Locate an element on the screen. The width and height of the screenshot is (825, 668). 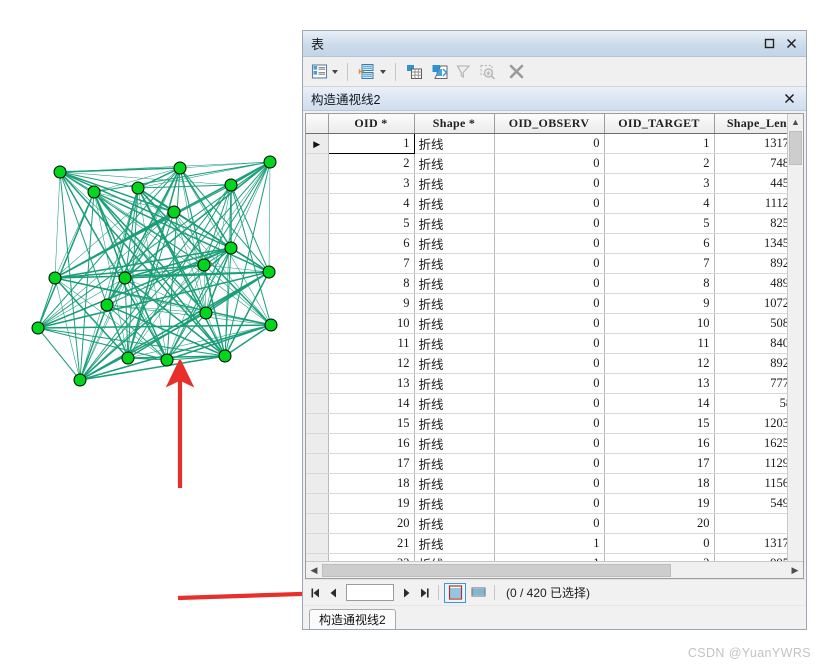
cell-tgt: 16 is located at coordinates (659, 443).